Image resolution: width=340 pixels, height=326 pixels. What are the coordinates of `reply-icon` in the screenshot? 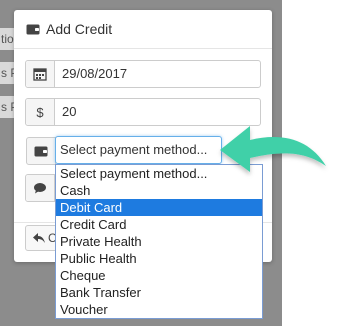 It's located at (39, 238).